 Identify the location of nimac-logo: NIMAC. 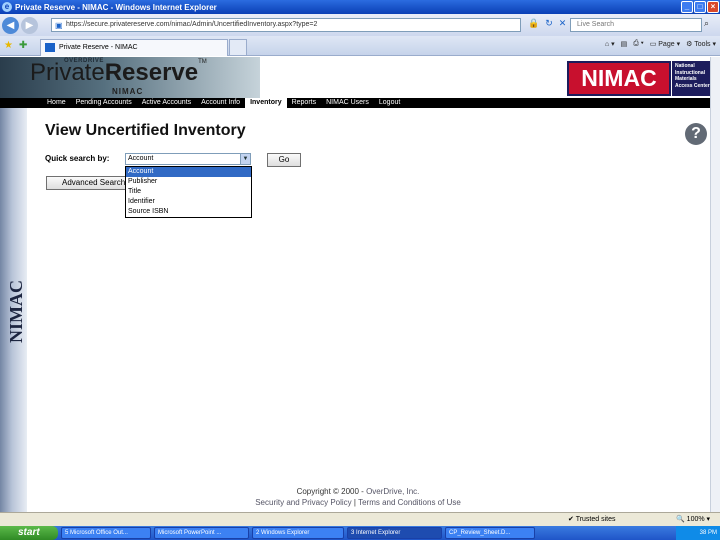
(619, 78).